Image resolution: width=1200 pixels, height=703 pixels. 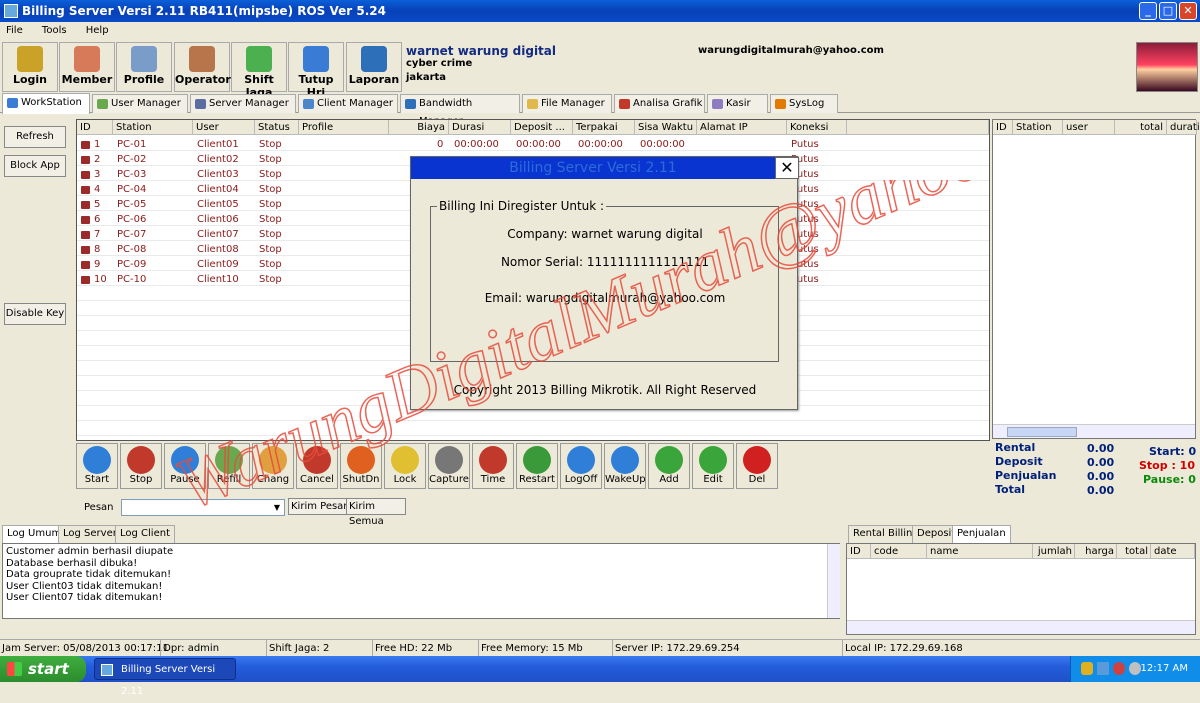 What do you see at coordinates (34, 534) in the screenshot?
I see `tab-log-umum: Log Umum` at bounding box center [34, 534].